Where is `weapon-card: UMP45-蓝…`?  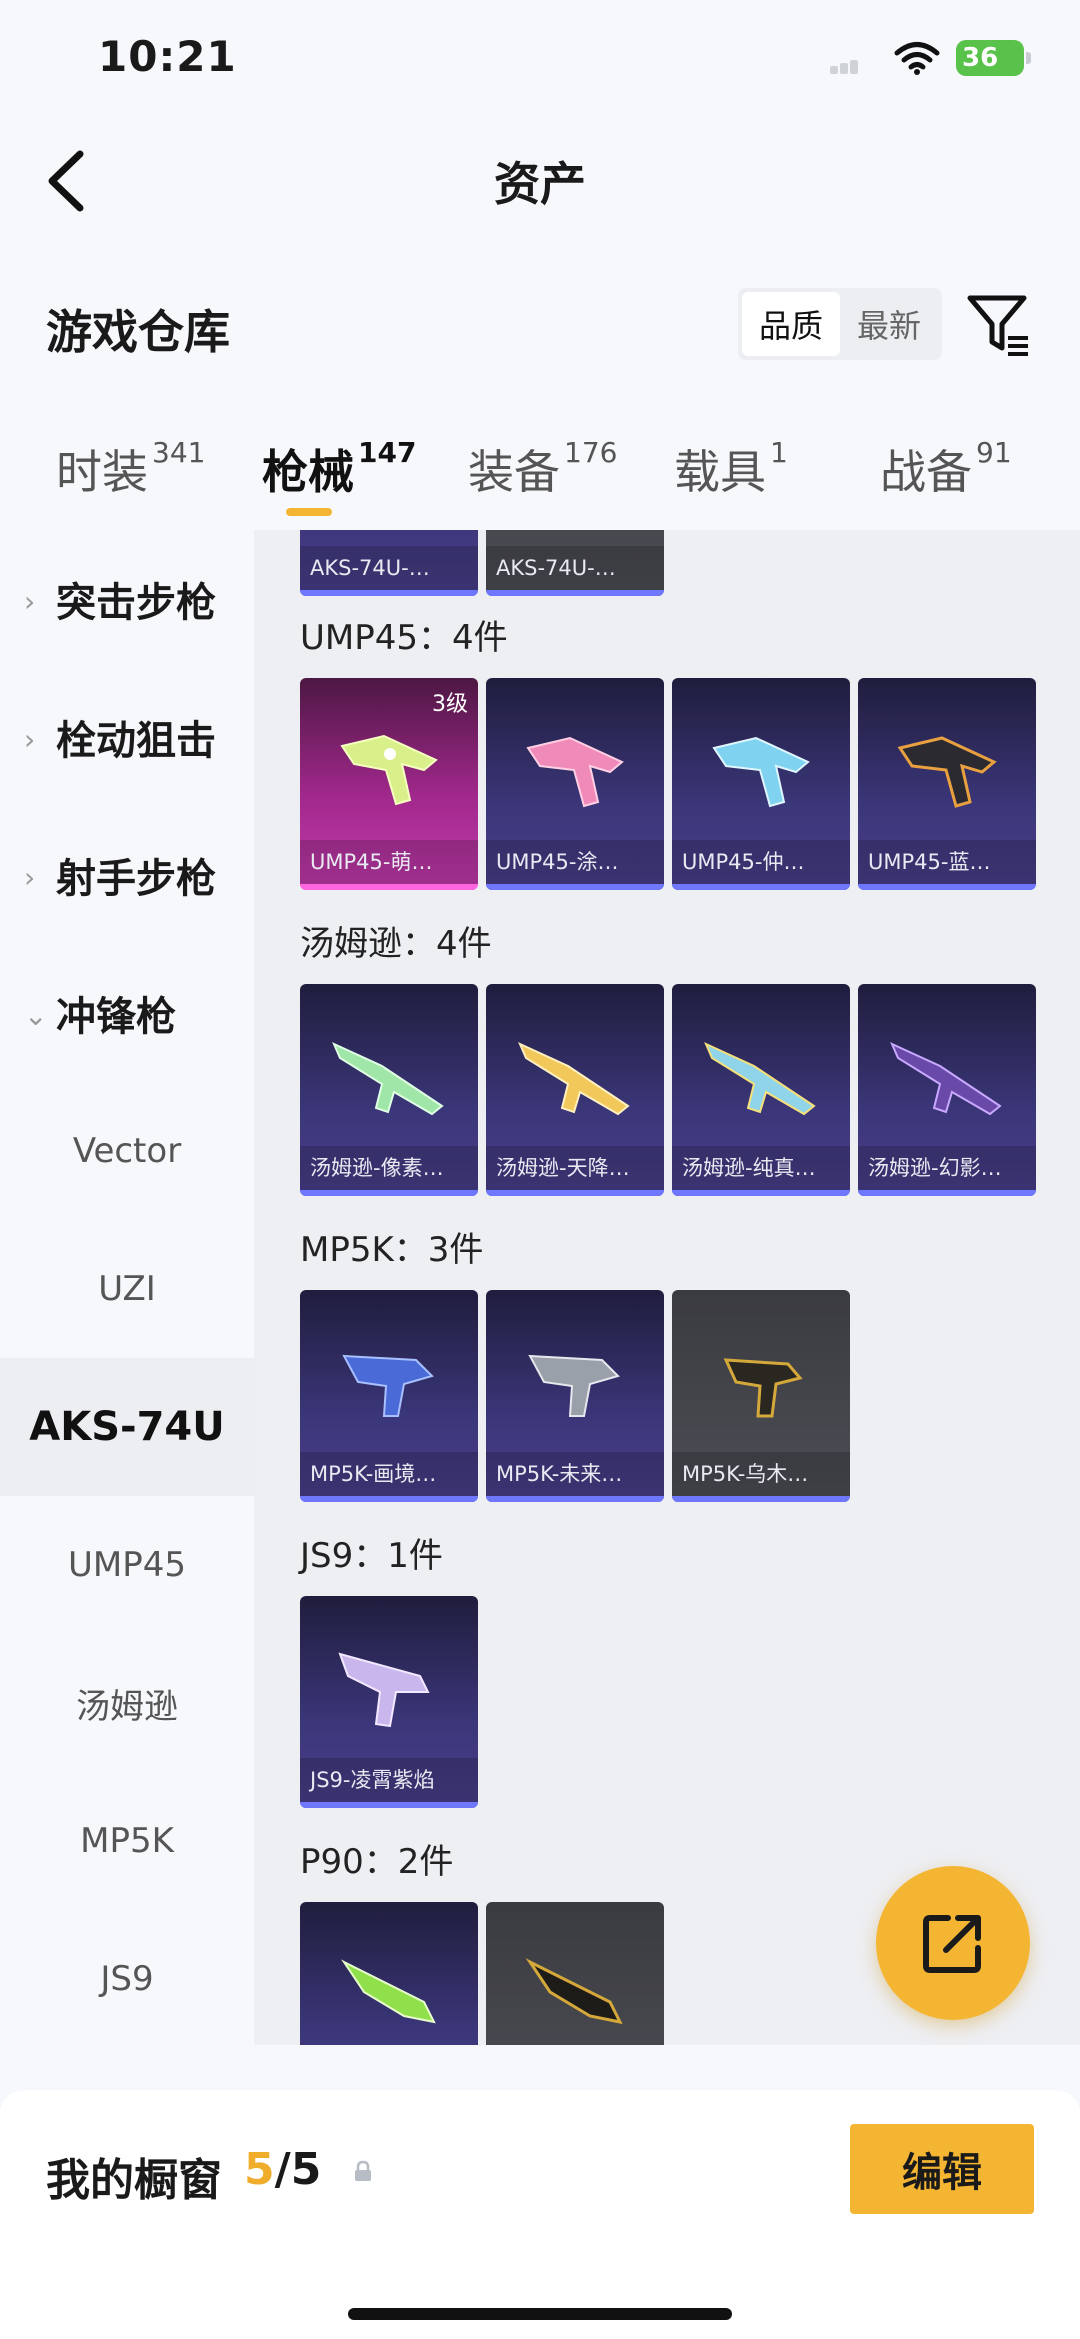
weapon-card: UMP45-蓝… is located at coordinates (947, 784).